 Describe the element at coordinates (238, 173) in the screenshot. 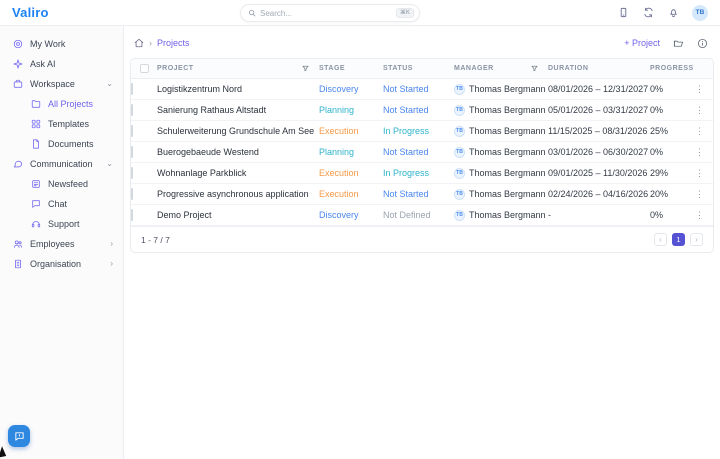

I see `project-name: Wohnanlage Parkblick` at that location.